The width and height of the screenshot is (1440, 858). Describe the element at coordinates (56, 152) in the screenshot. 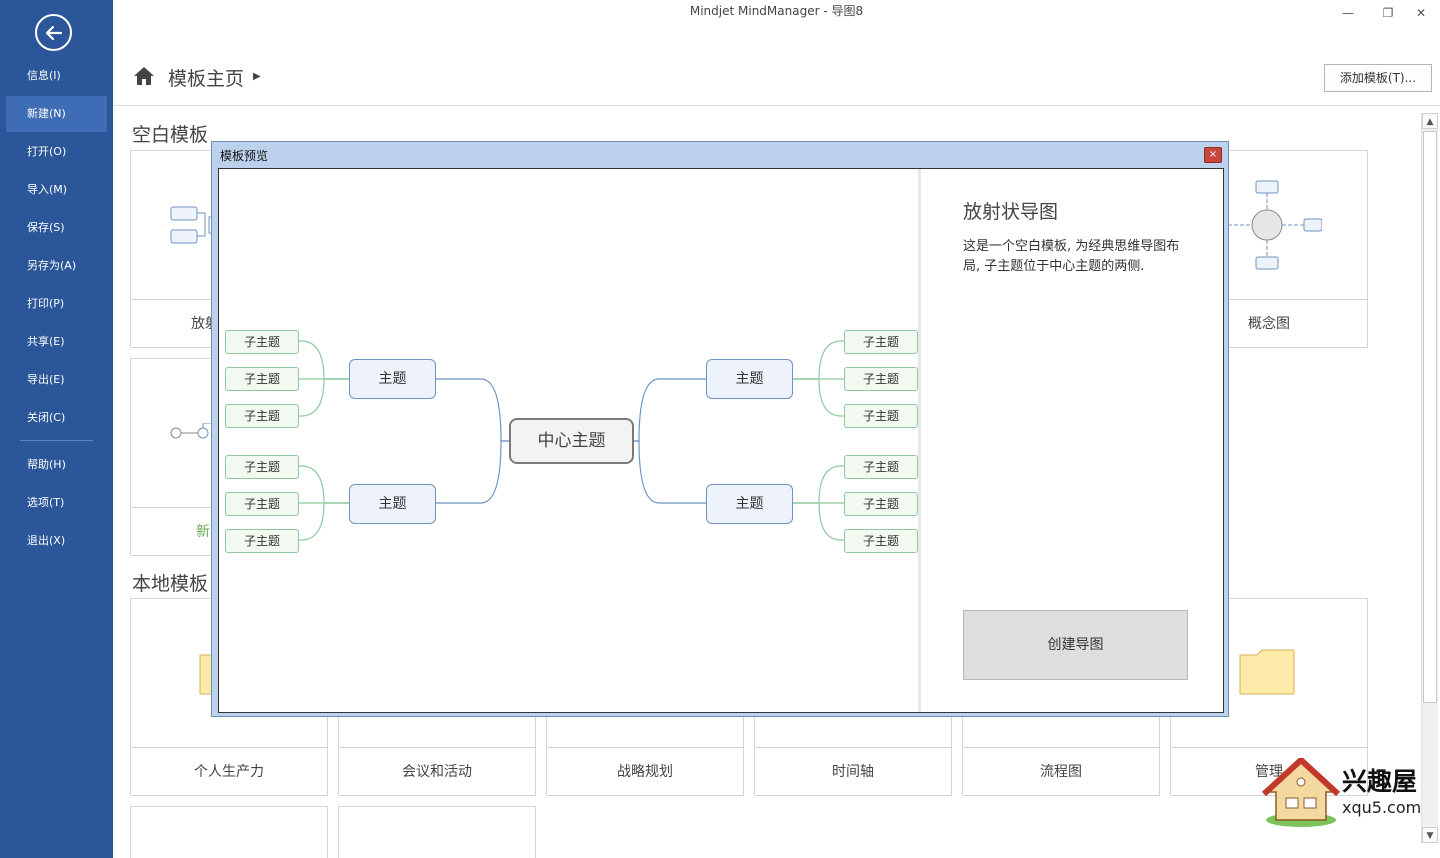

I see `menu-item-open: 打开(O)` at that location.